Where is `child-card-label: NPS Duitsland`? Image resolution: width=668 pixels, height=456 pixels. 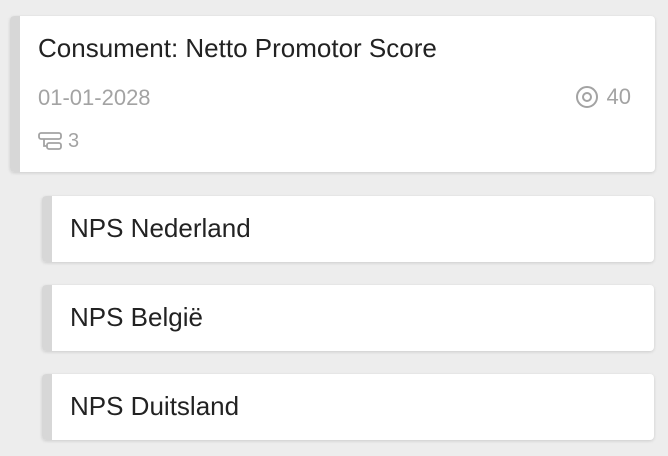
child-card-label: NPS Duitsland is located at coordinates (155, 406).